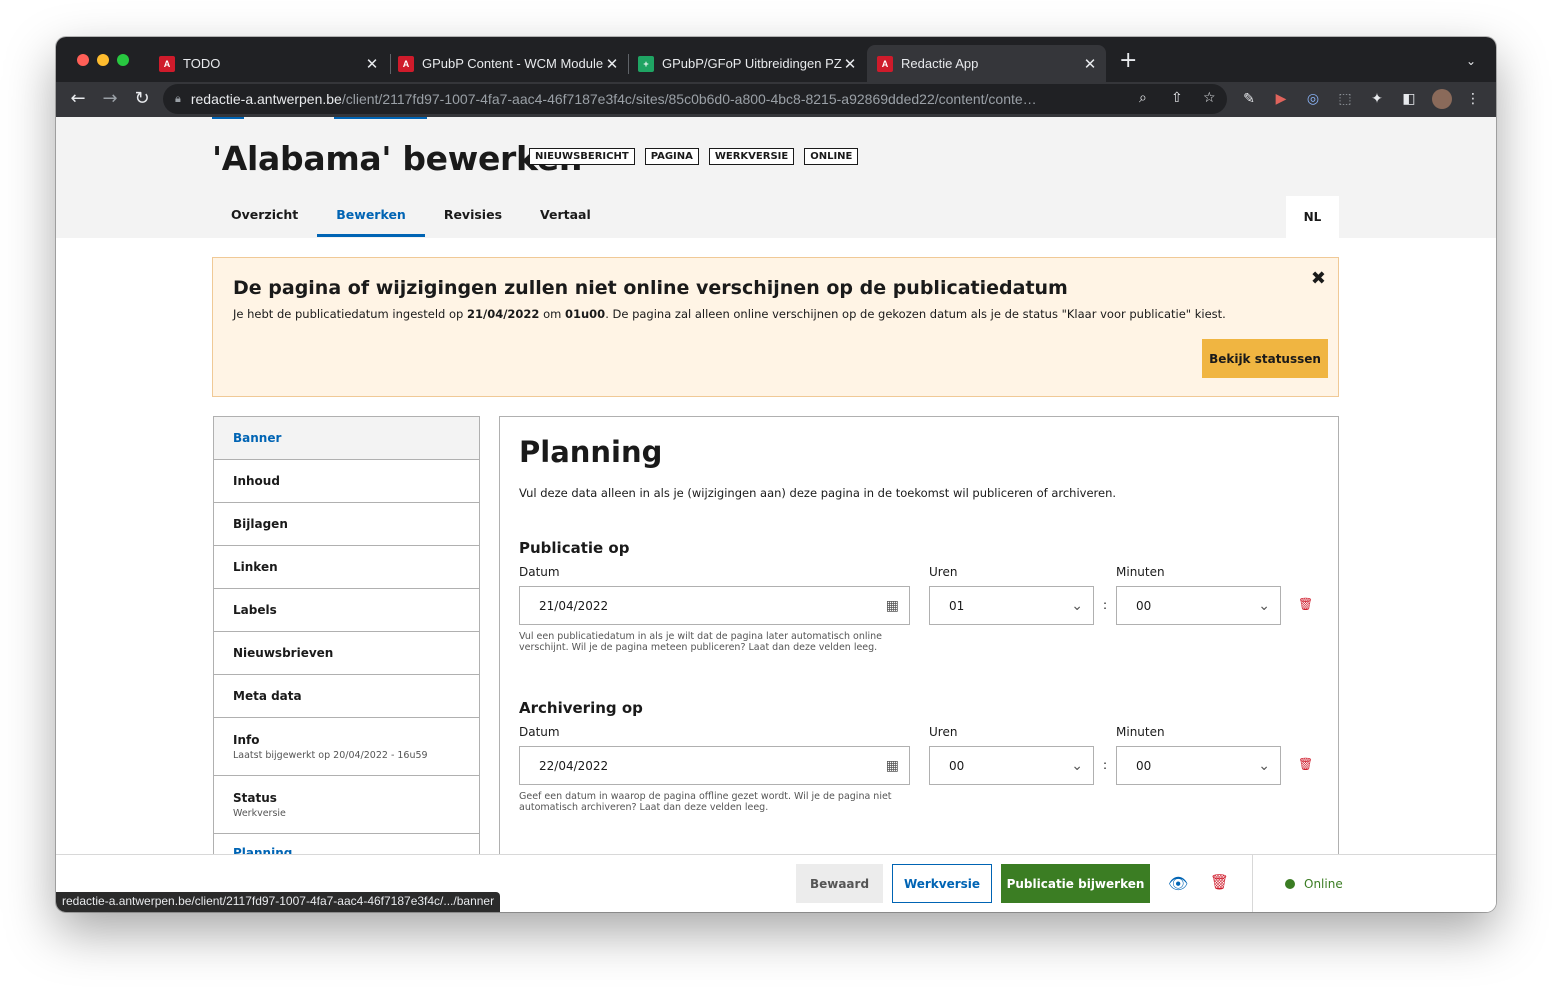 The height and width of the screenshot is (987, 1552). Describe the element at coordinates (671, 156) in the screenshot. I see `tag-pagina: PAGINA` at that location.